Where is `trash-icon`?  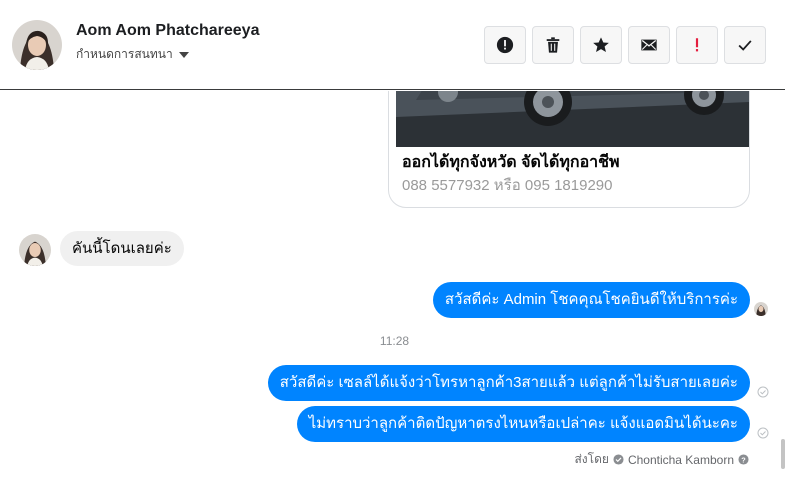 trash-icon is located at coordinates (553, 45).